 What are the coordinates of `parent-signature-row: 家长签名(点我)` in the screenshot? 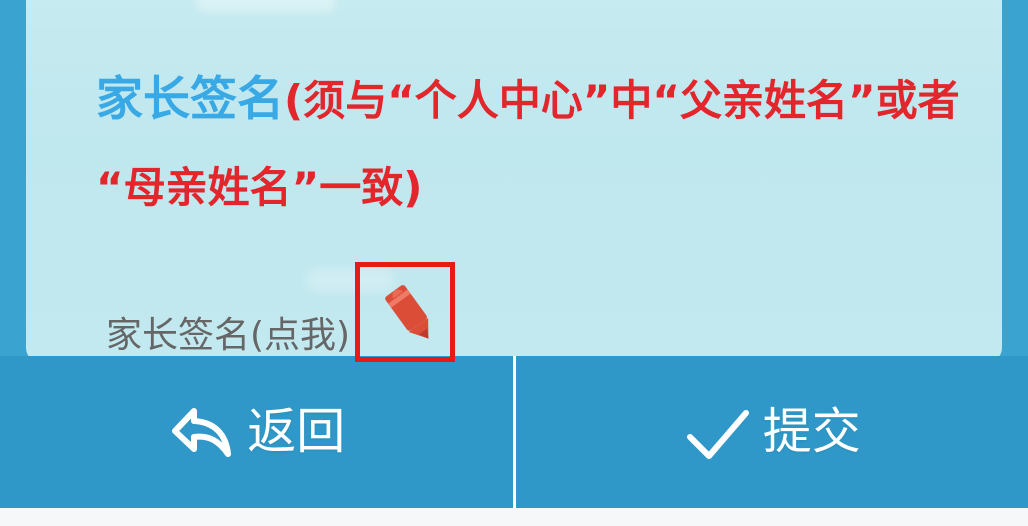 It's located at (228, 335).